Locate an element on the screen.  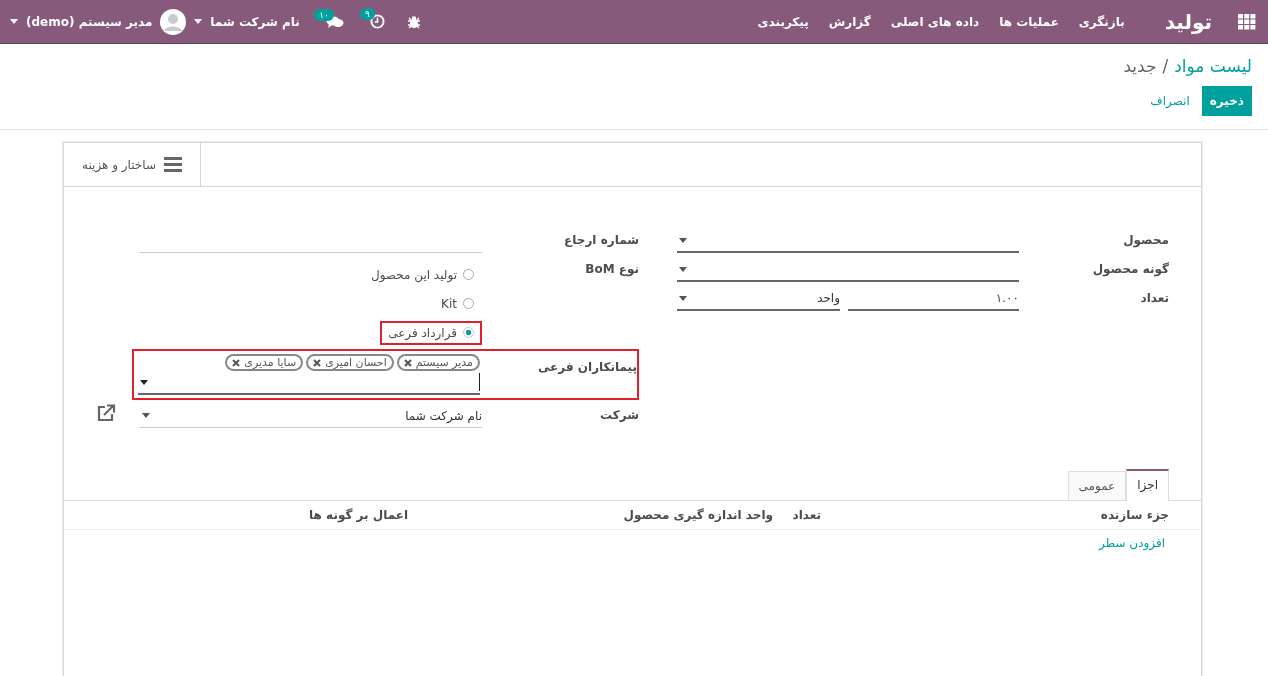
unit-select: واحد is located at coordinates (758, 299).